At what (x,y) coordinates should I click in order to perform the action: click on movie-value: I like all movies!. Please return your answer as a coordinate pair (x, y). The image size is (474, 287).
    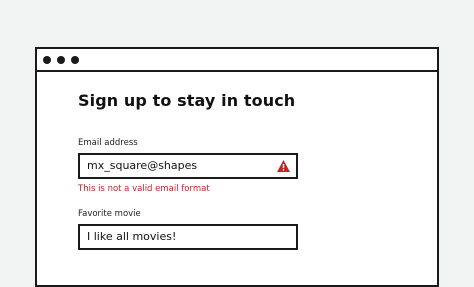
    Looking at the image, I should click on (132, 236).